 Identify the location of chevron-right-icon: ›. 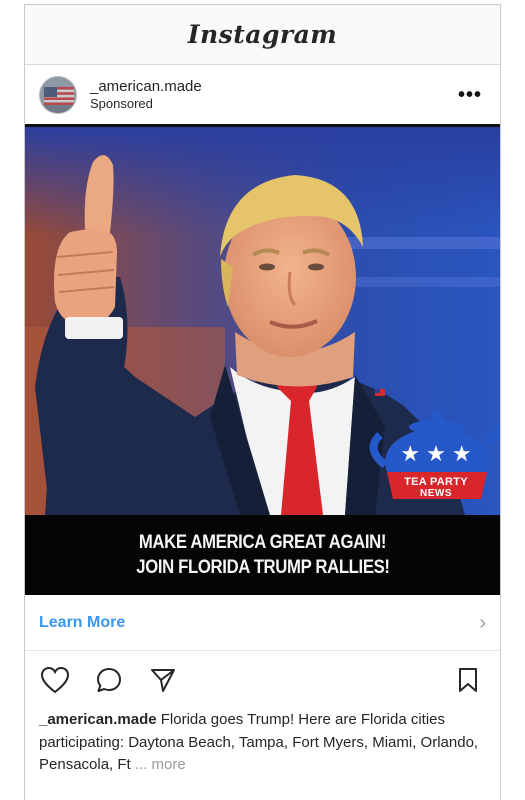
(482, 622).